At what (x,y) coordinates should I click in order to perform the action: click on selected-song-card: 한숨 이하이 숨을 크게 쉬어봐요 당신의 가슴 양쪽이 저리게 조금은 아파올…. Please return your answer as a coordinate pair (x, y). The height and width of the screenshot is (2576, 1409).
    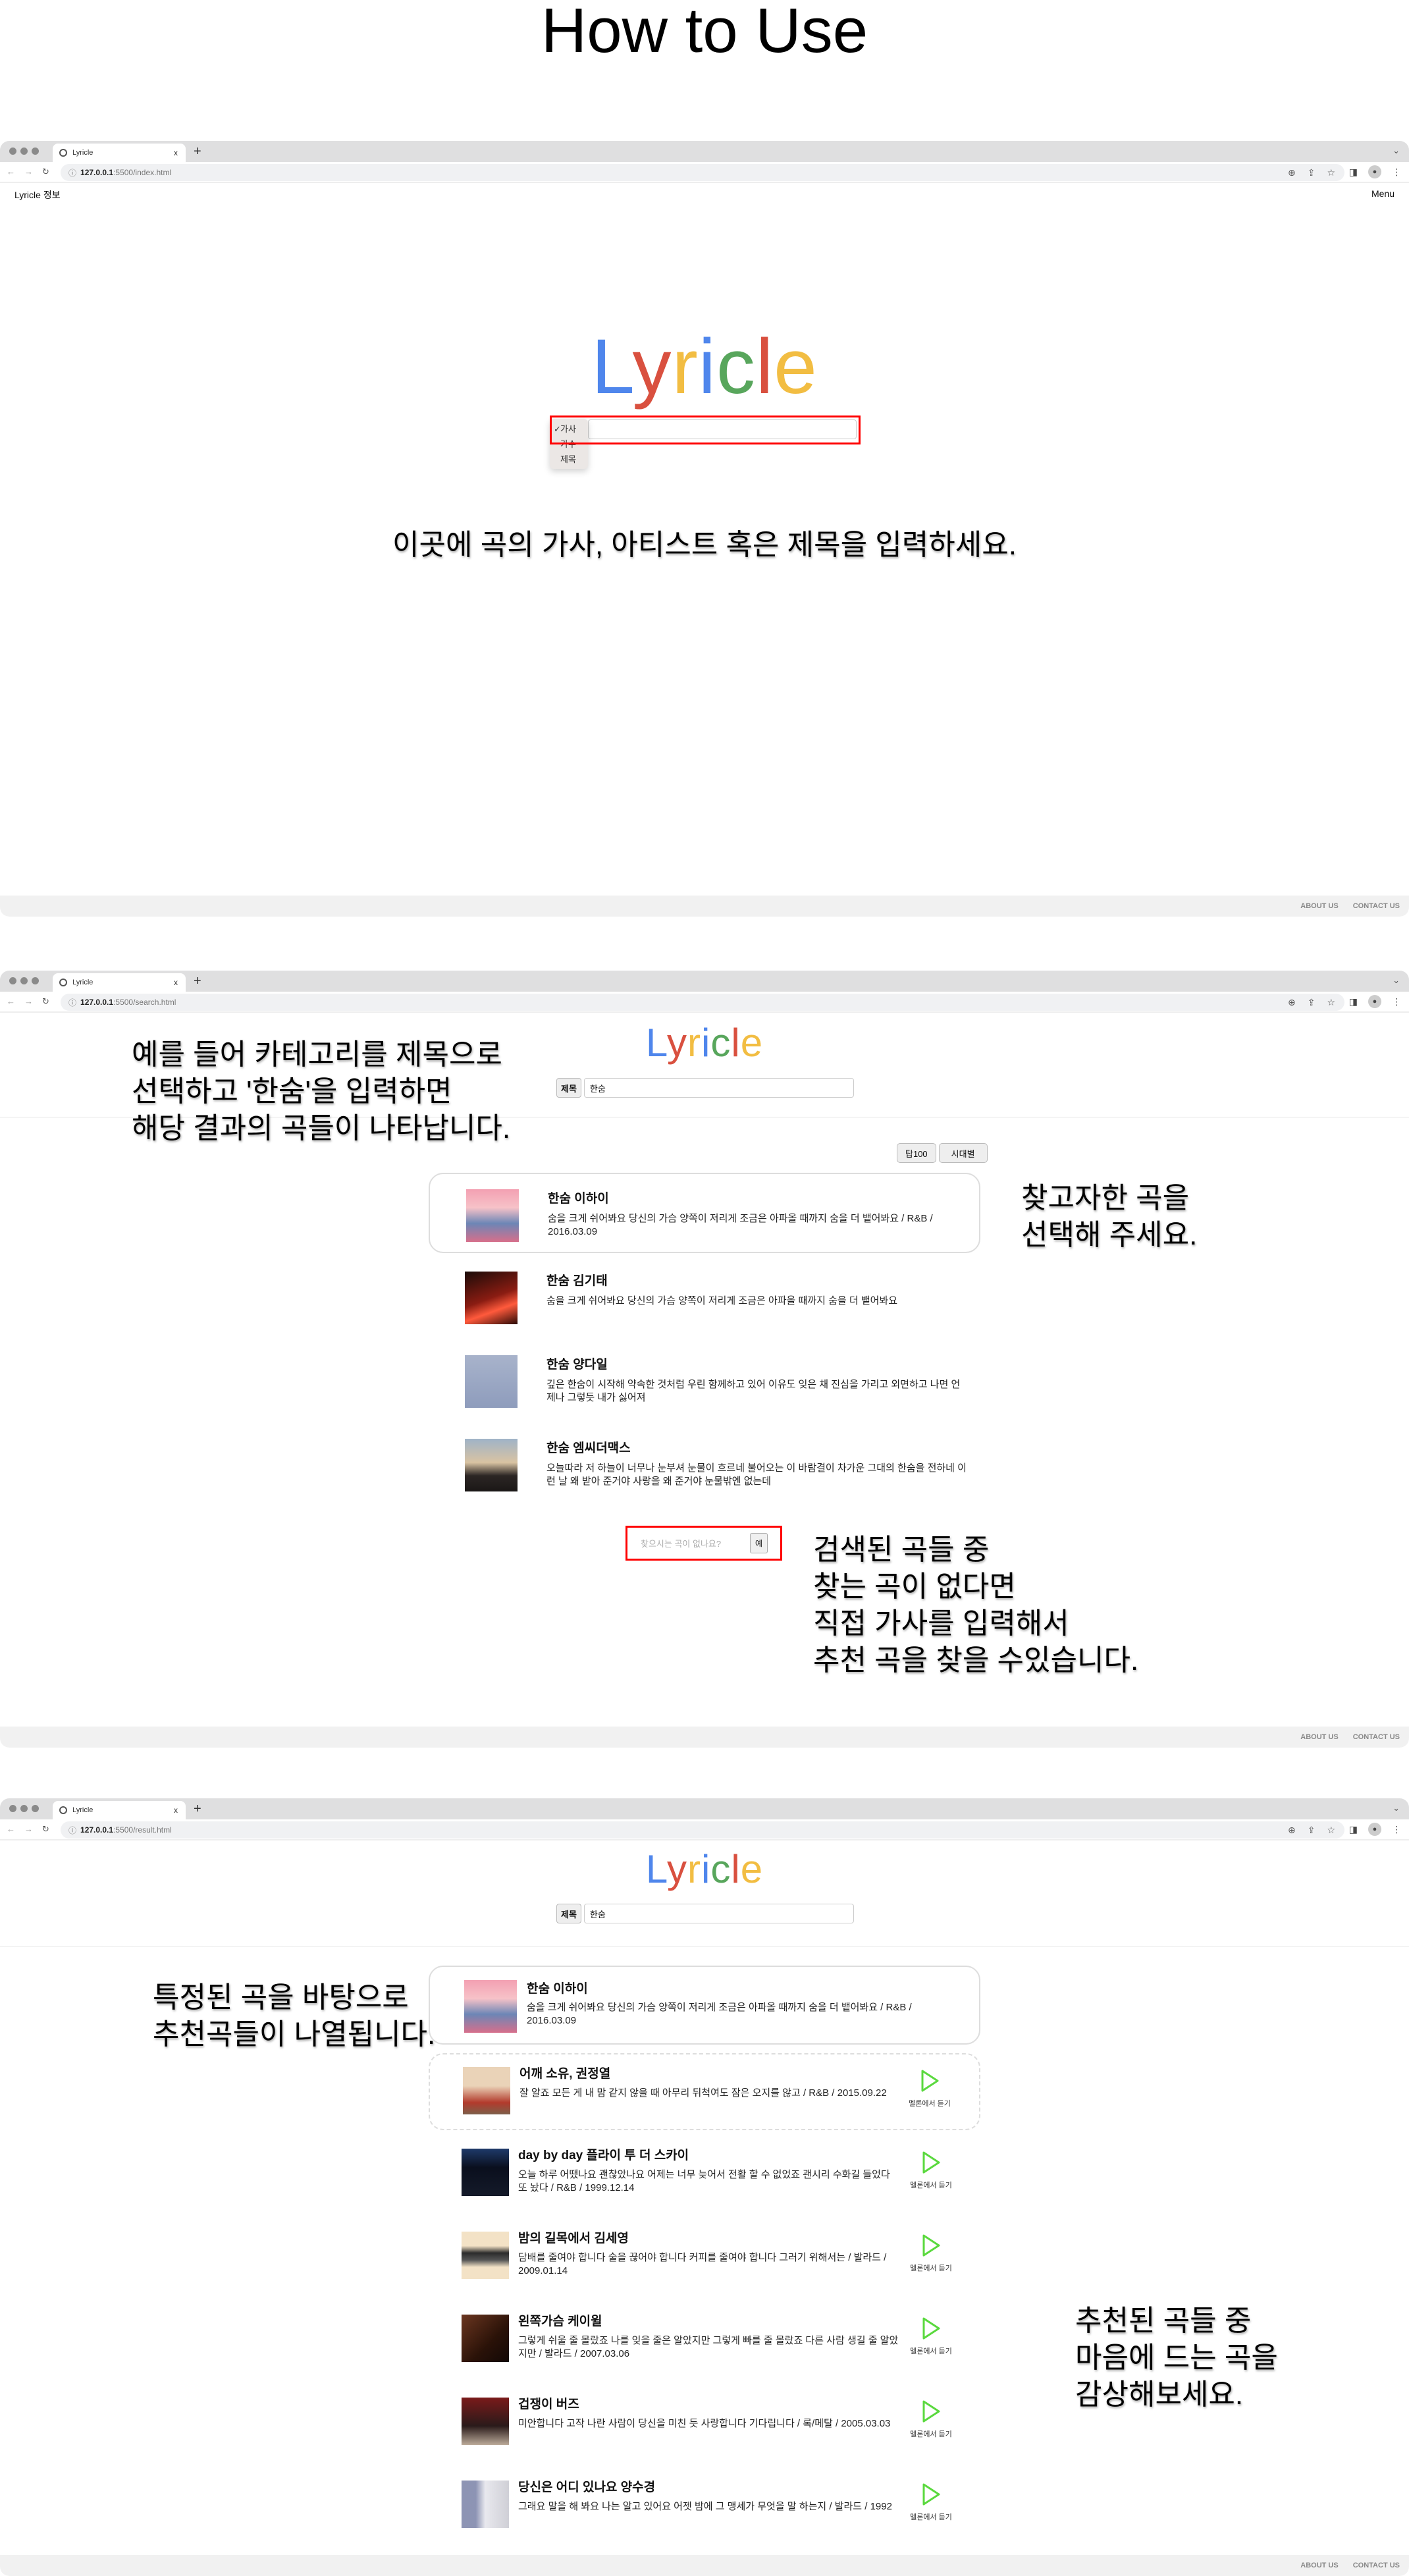
    Looking at the image, I should click on (704, 2005).